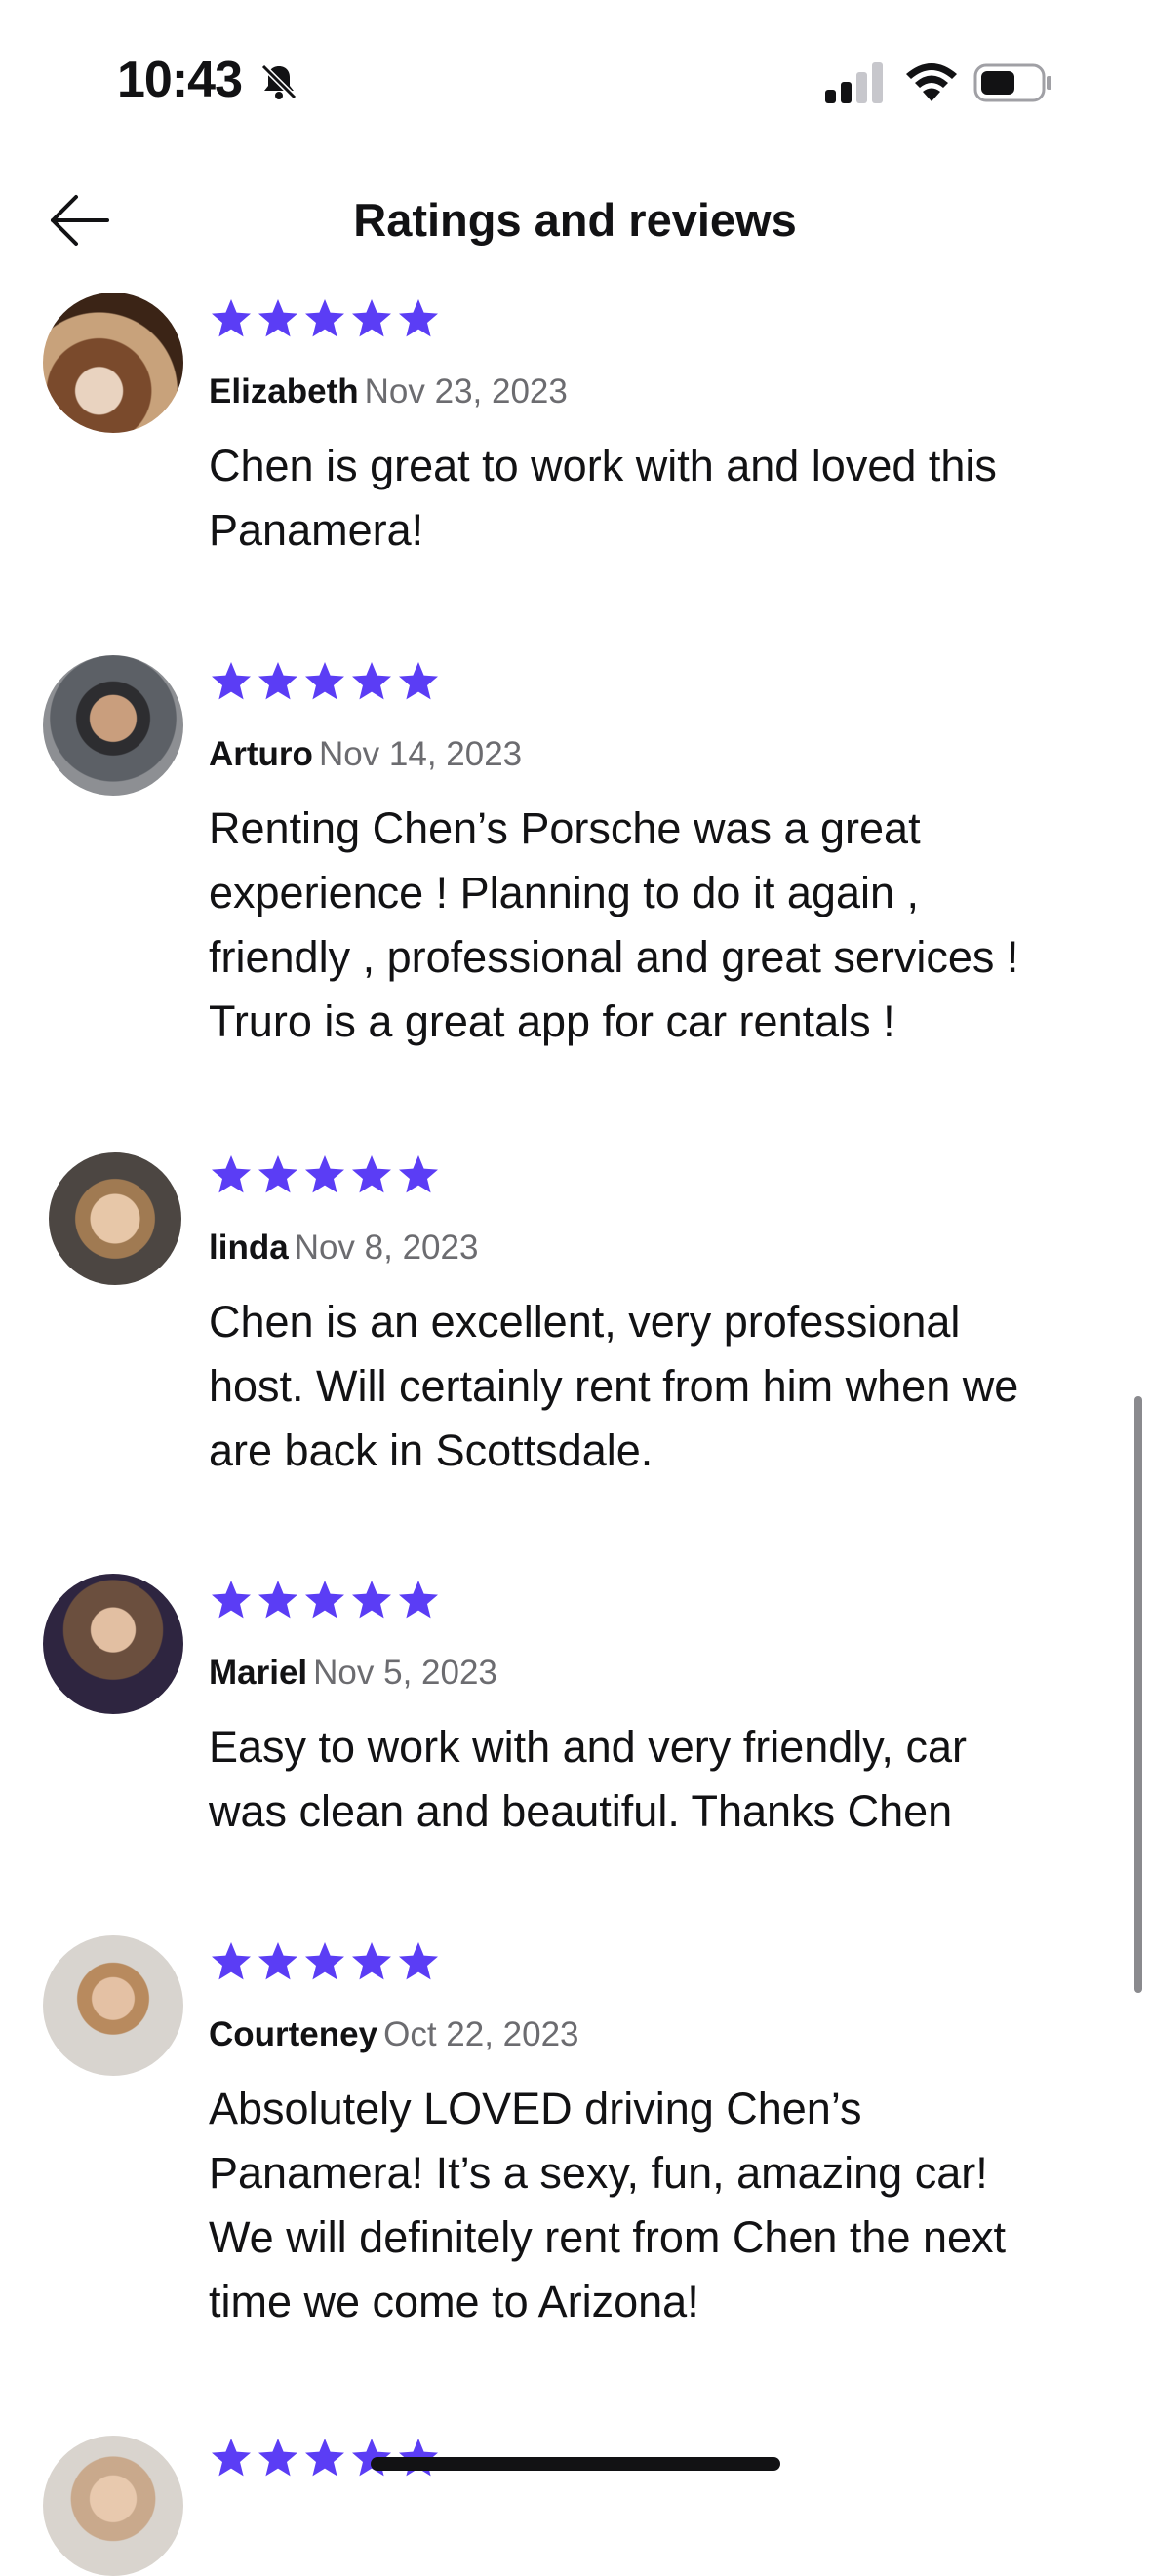 This screenshot has height=2576, width=1150. I want to click on reviewer-name: Courteney, so click(293, 2034).